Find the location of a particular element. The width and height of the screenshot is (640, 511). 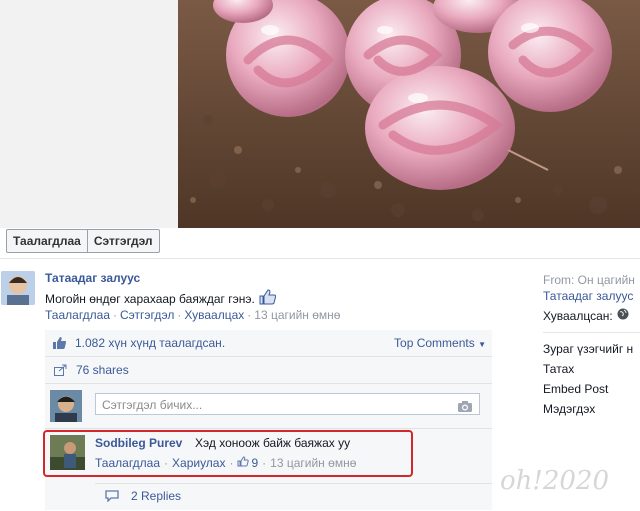

sidebar-divider is located at coordinates (591, 332).